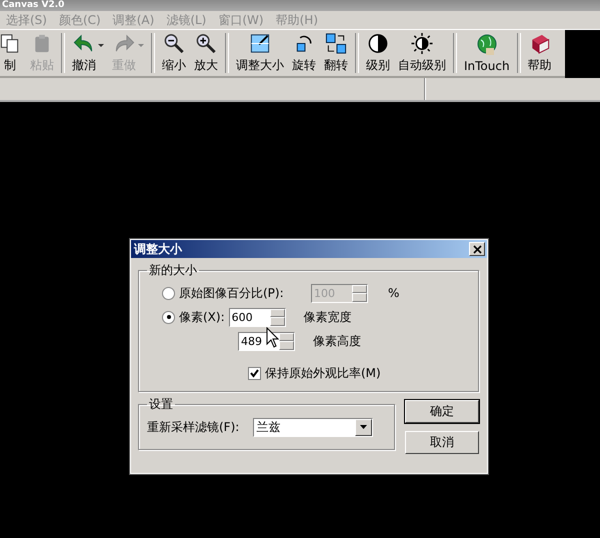 Image resolution: width=600 pixels, height=538 pixels. I want to click on toolbar-button: 自动级别, so click(422, 53).